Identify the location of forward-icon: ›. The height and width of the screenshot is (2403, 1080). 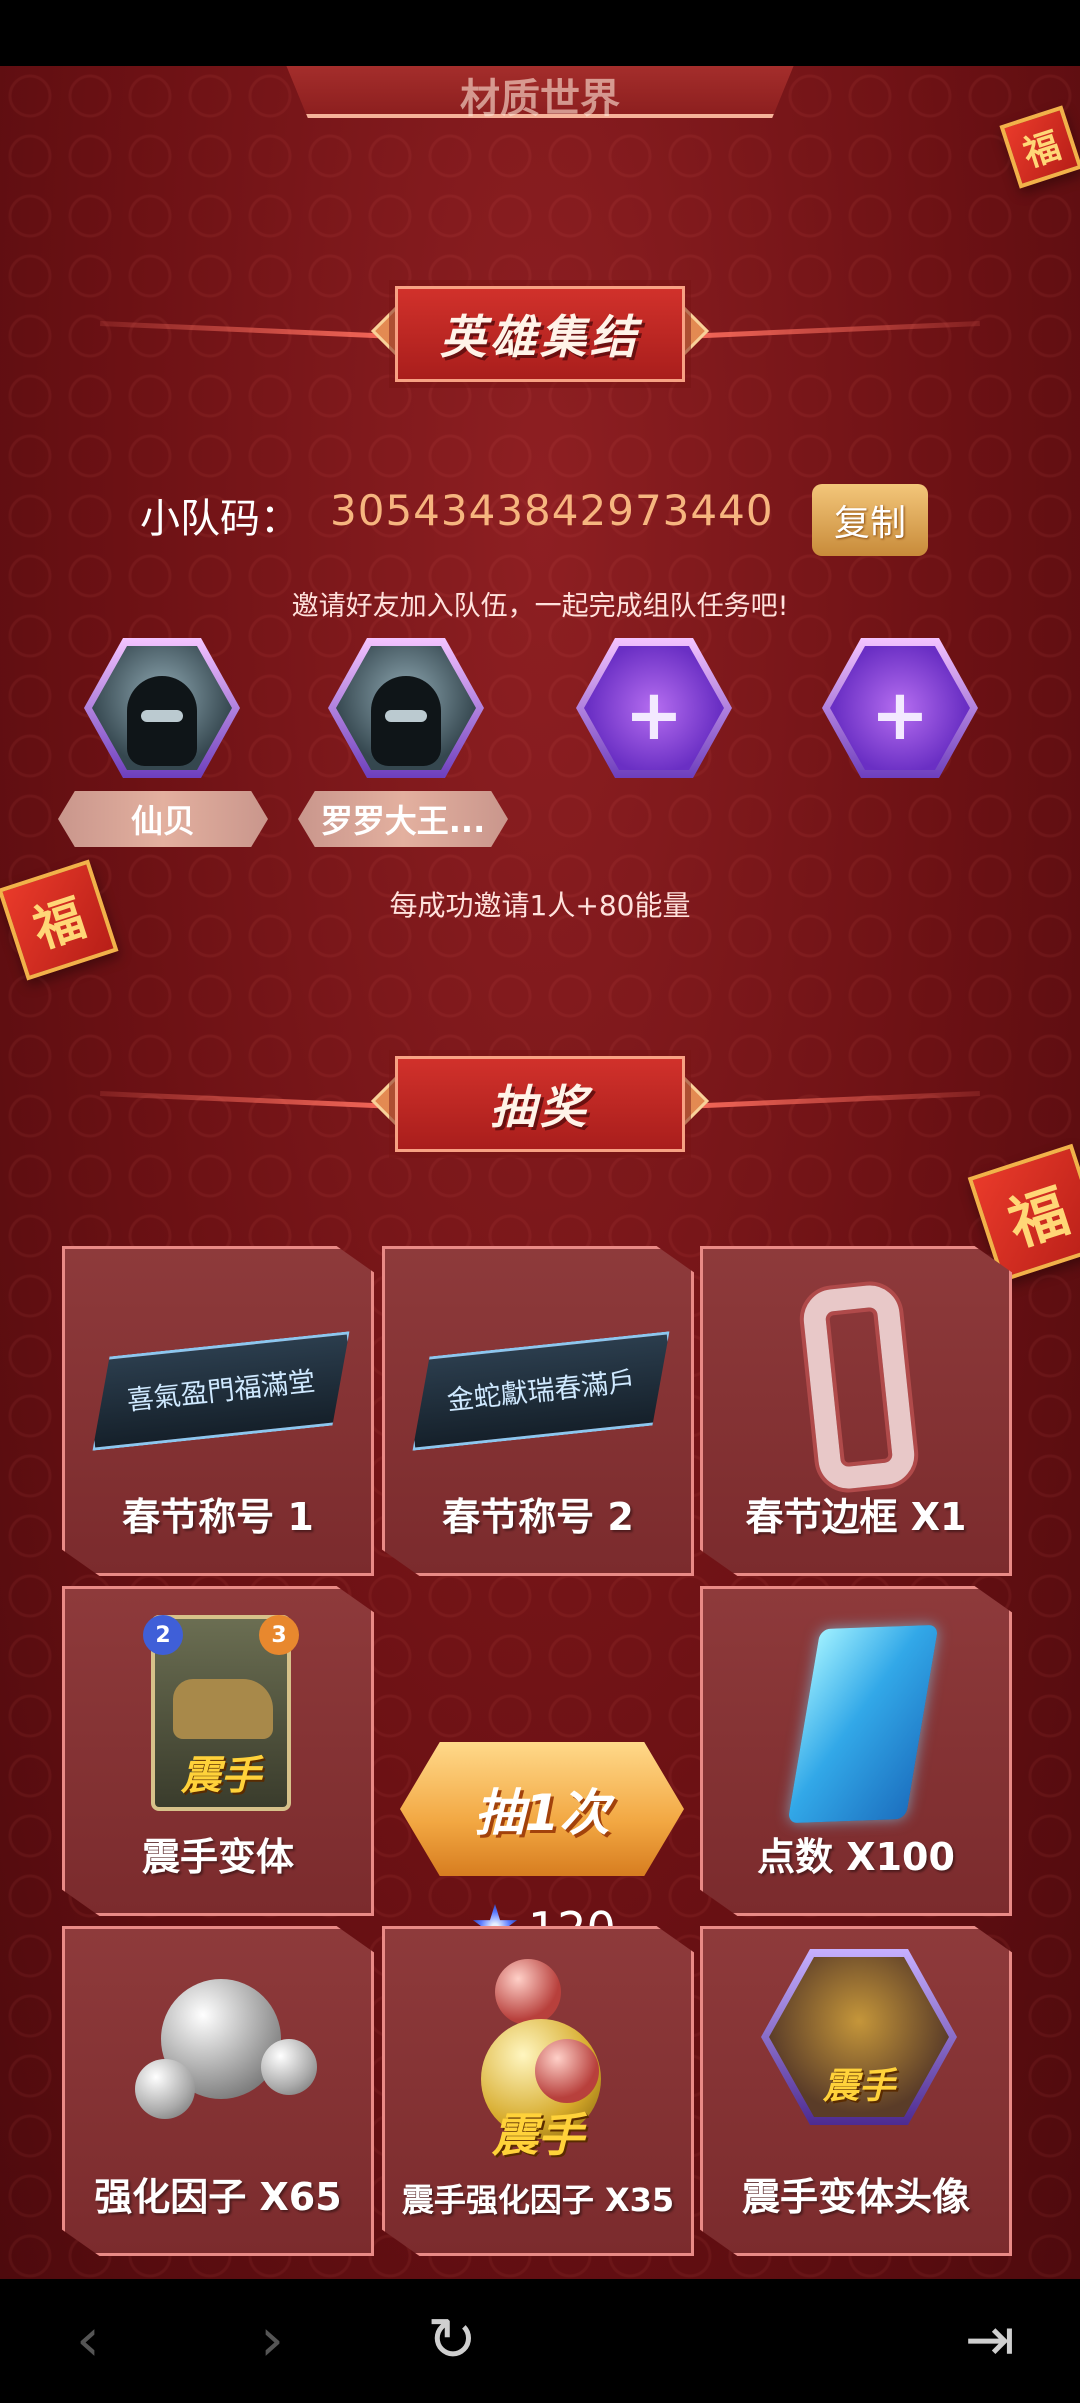
(272, 2340).